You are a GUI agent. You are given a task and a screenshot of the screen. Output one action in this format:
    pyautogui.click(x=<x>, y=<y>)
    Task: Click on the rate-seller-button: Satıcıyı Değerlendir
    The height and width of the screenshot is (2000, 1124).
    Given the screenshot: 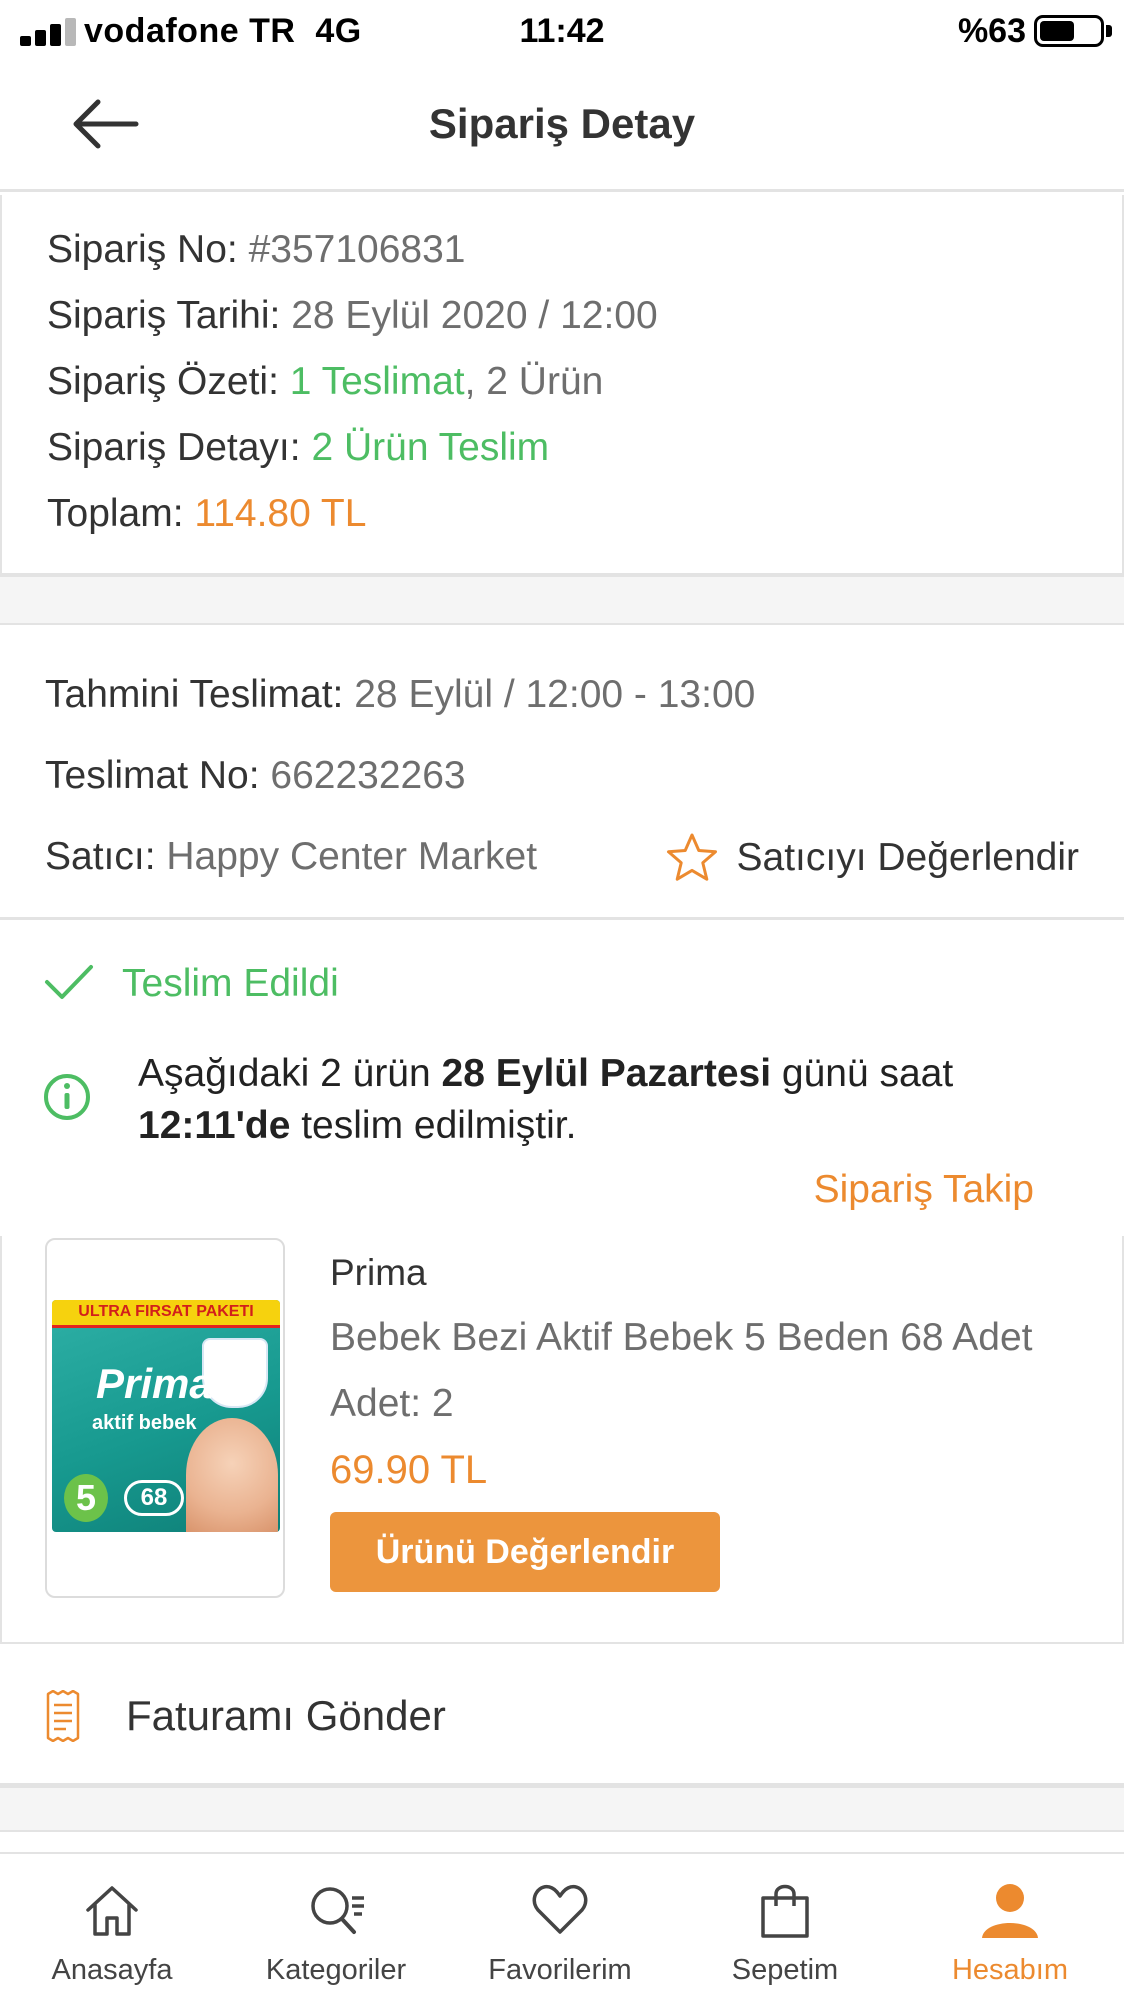 What is the action you would take?
    pyautogui.click(x=872, y=858)
    